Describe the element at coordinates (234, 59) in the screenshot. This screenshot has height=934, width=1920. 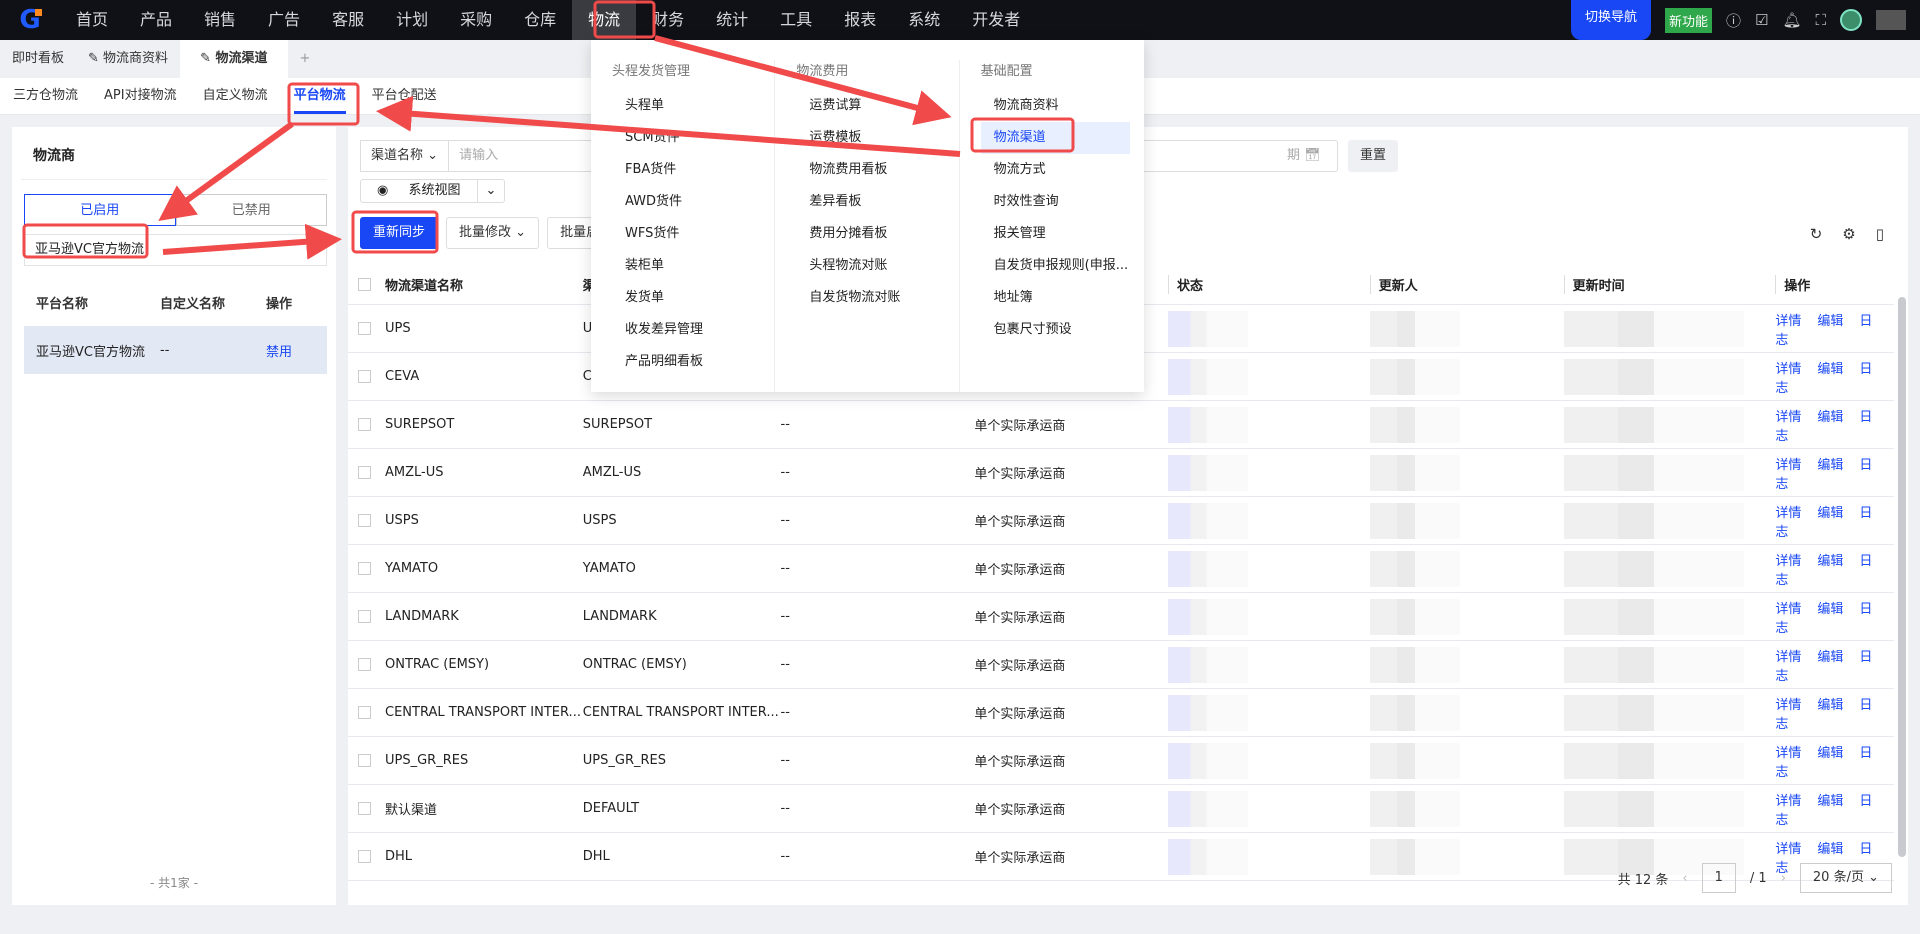
I see `tab-logistics-channel: ✎ 物流渠道` at that location.